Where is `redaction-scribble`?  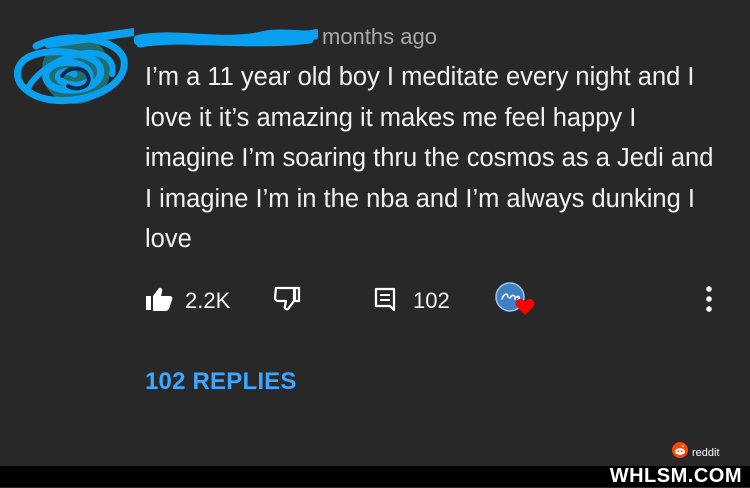
redaction-scribble is located at coordinates (75, 66).